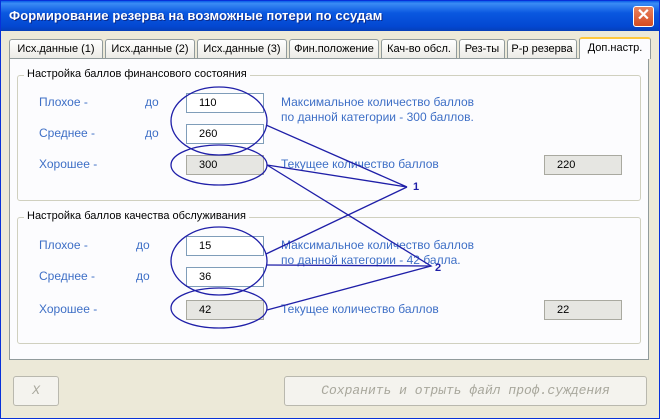  I want to click on tab-extra-settings: Доп.настр., so click(615, 48).